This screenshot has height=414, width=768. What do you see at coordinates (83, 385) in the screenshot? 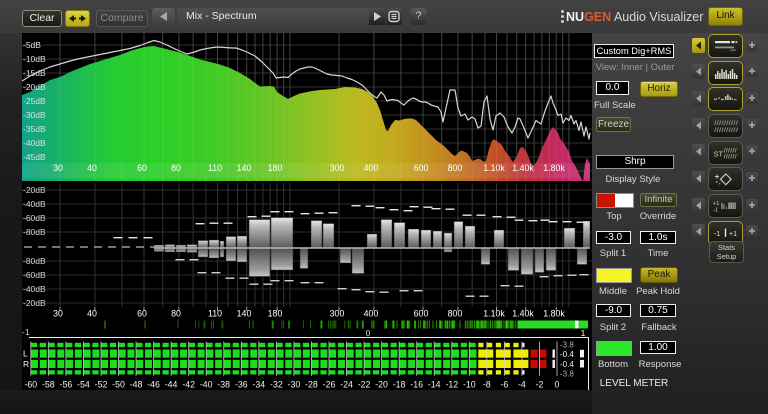
I see `svg-text: -54` at bounding box center [83, 385].